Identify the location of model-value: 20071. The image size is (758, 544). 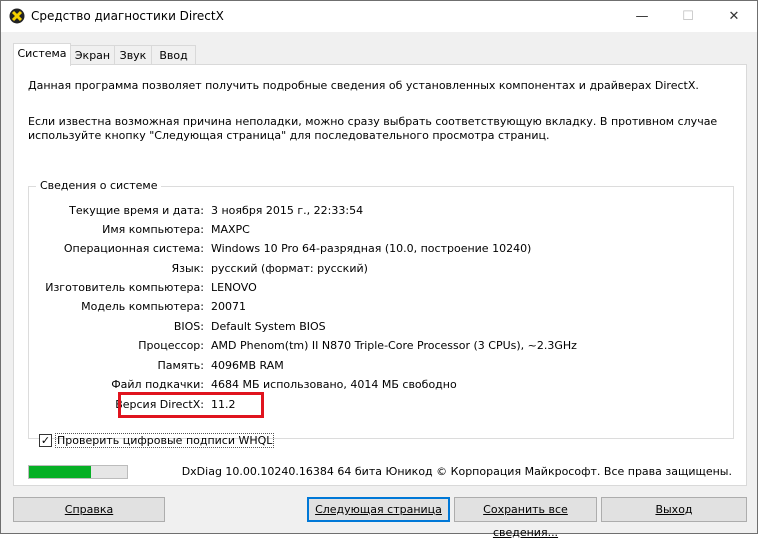
(228, 306).